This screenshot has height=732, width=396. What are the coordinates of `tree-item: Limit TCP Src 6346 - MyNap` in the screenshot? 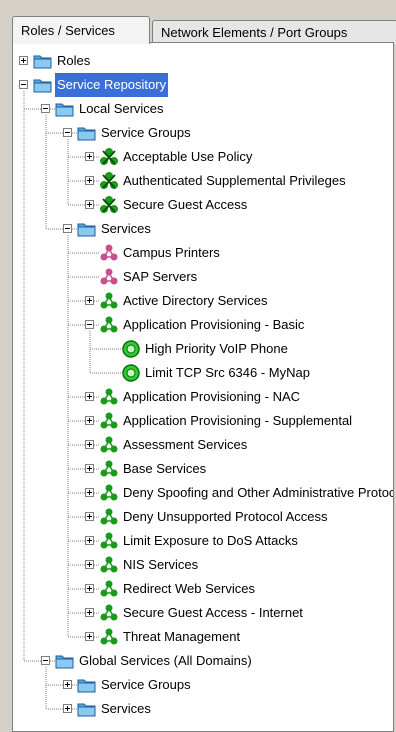 It's located at (203, 373).